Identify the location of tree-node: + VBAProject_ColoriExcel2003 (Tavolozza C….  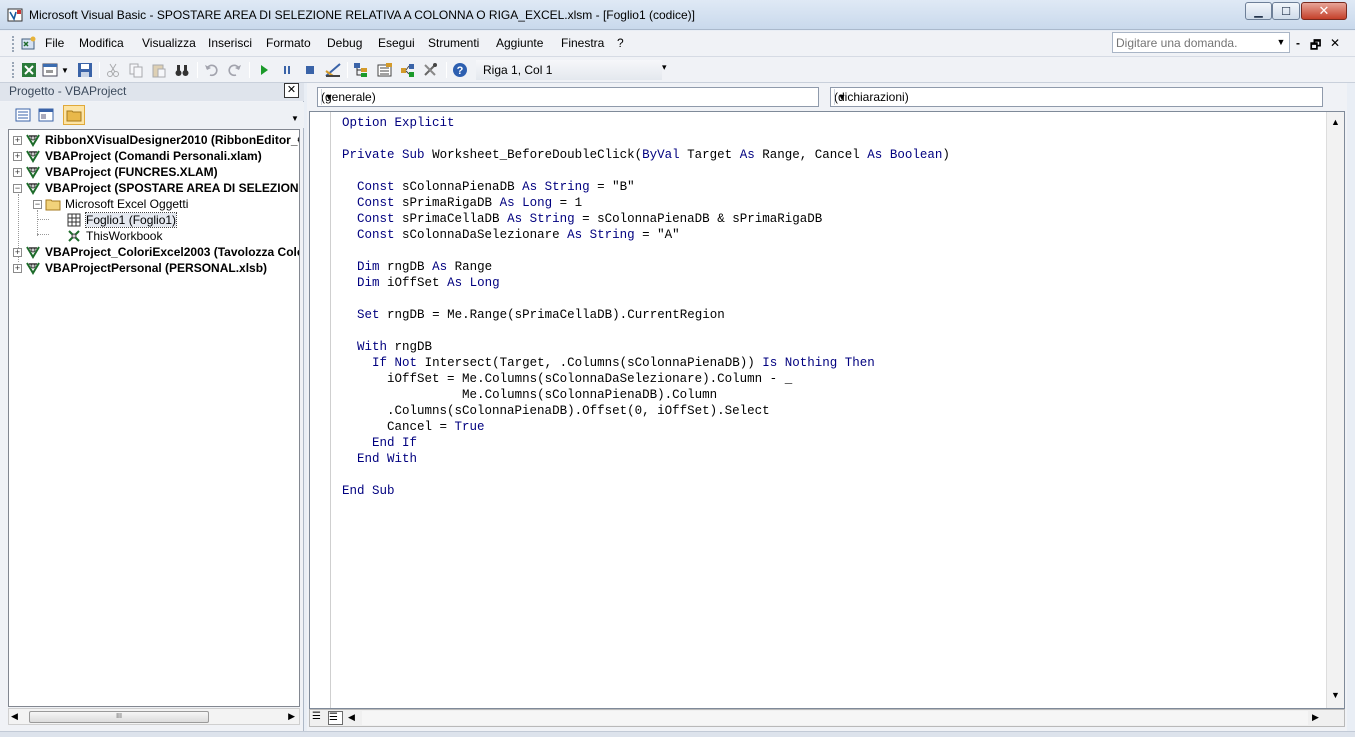
(156, 252).